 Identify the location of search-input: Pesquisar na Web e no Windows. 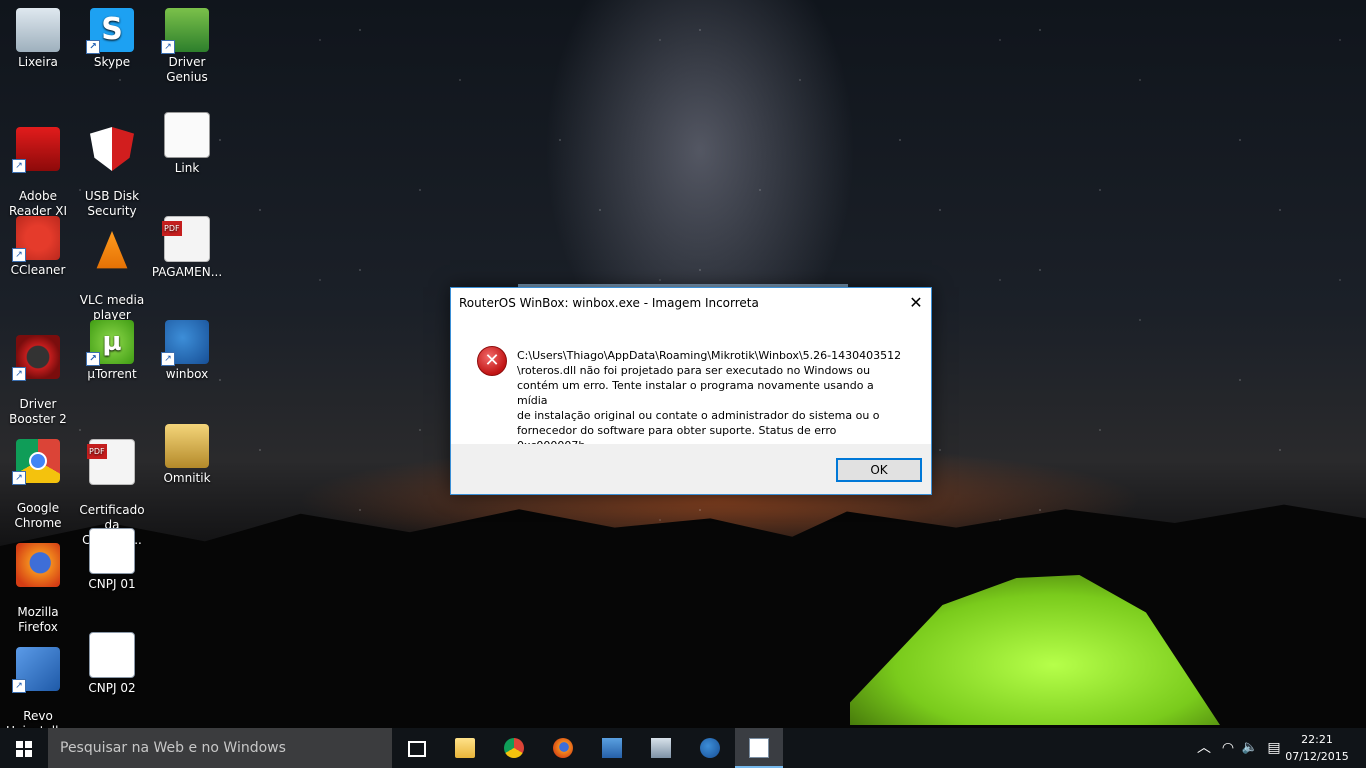
(220, 748).